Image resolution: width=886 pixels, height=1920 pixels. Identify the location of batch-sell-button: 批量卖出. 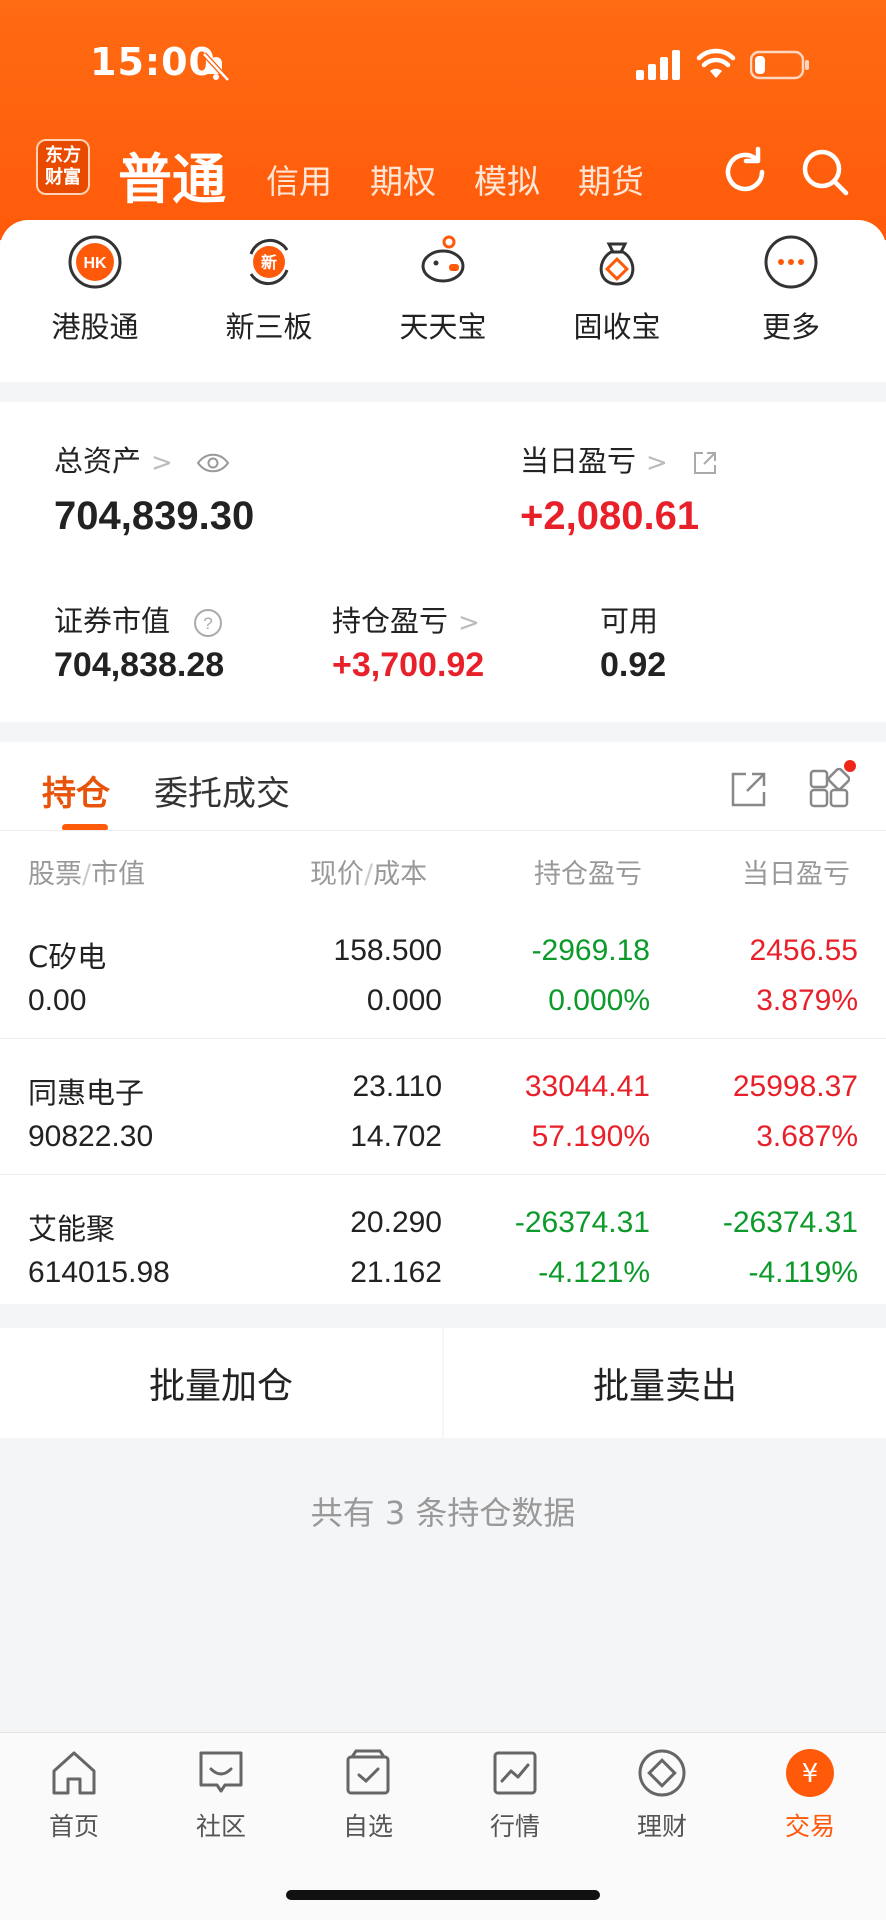
(665, 1383).